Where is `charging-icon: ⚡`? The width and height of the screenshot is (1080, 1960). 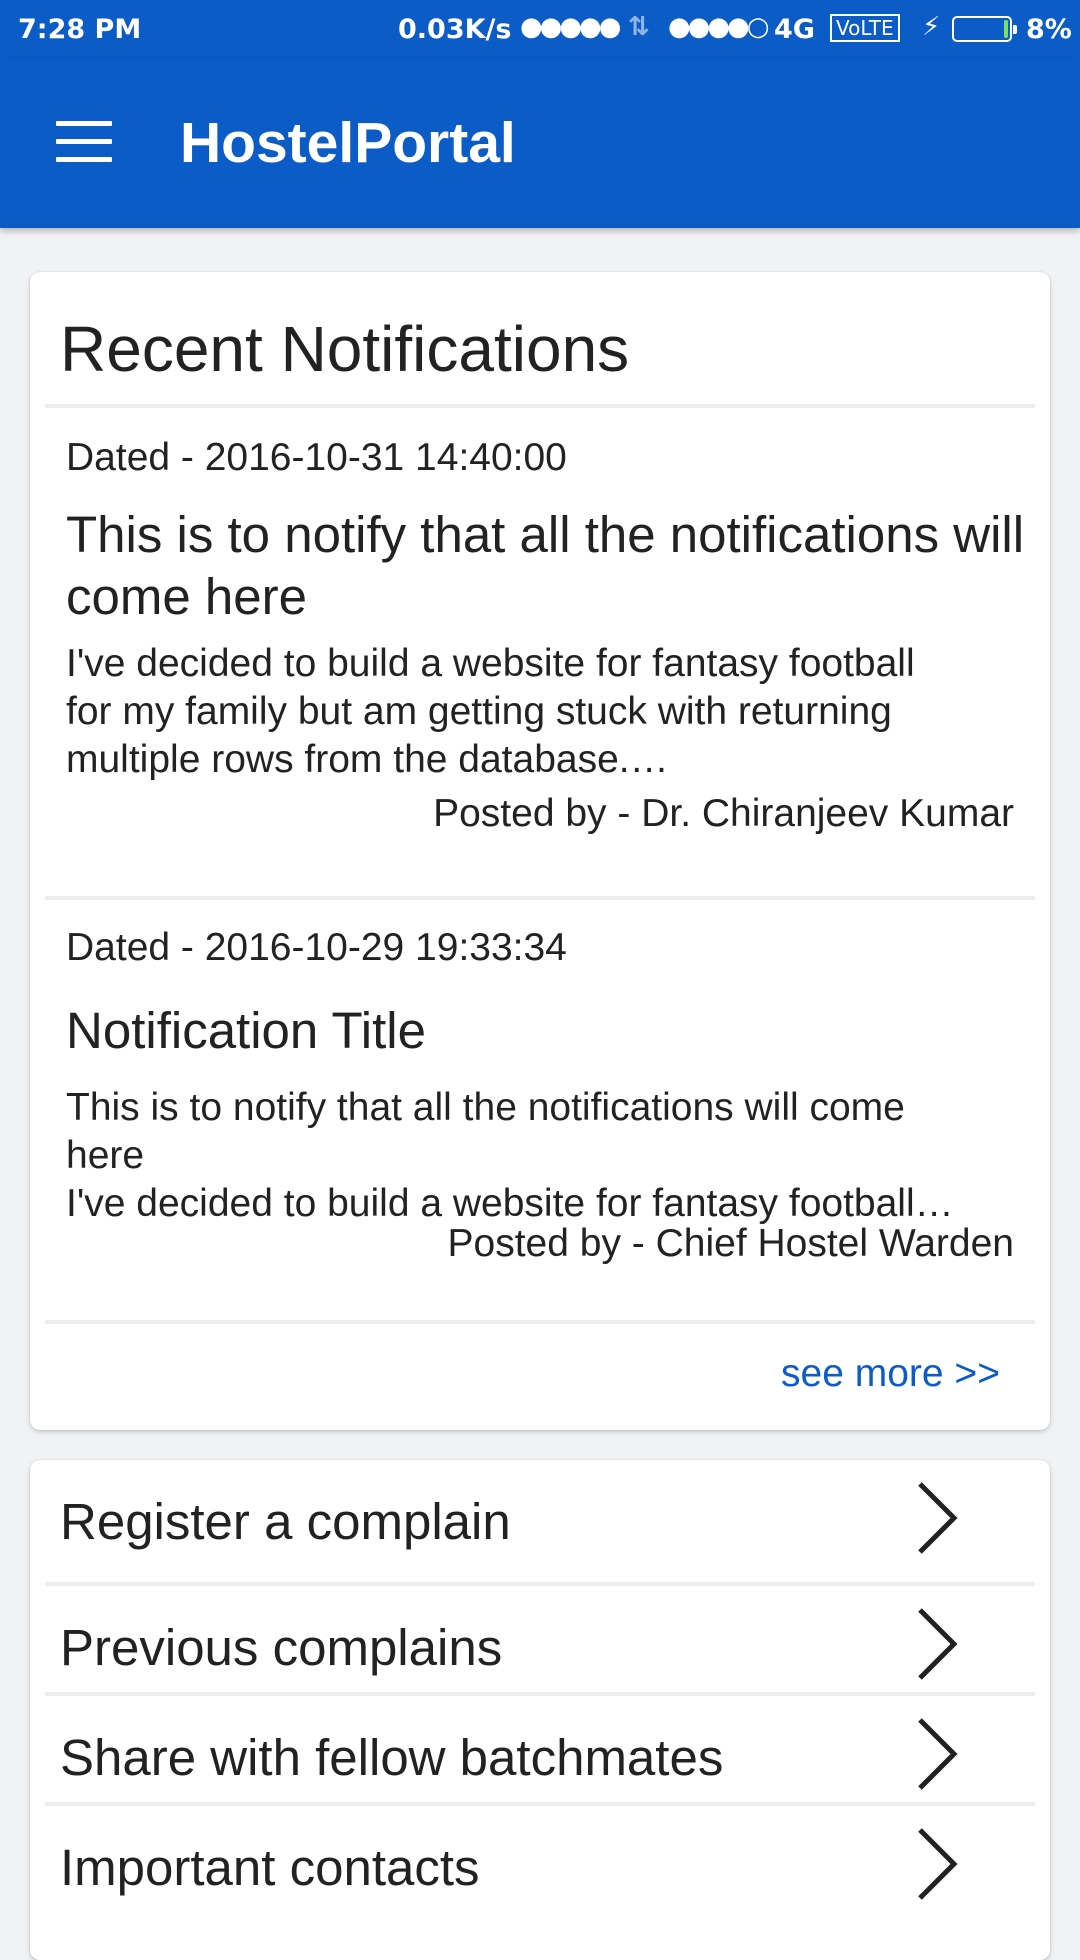 charging-icon: ⚡ is located at coordinates (931, 27).